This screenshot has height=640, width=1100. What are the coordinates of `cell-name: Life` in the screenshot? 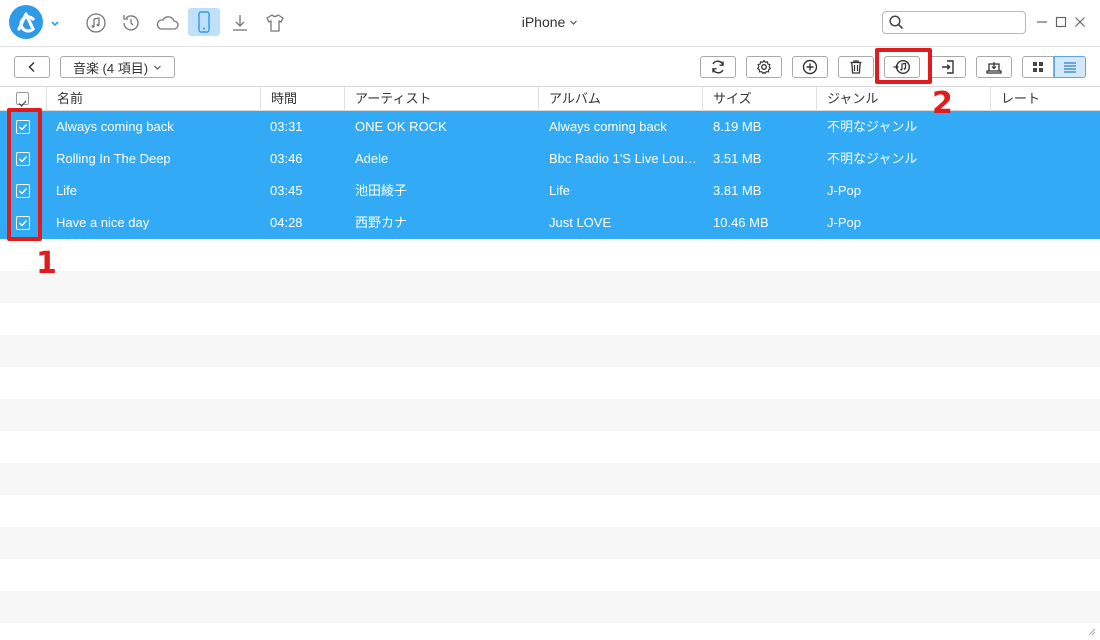 It's located at (66, 190).